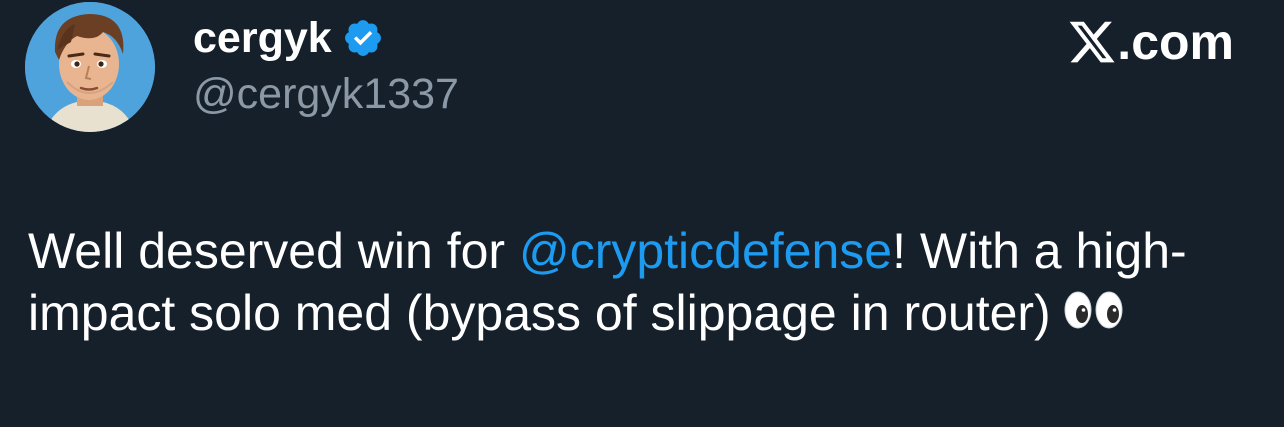 The image size is (1284, 427). I want to click on display-name: cergyk, so click(262, 38).